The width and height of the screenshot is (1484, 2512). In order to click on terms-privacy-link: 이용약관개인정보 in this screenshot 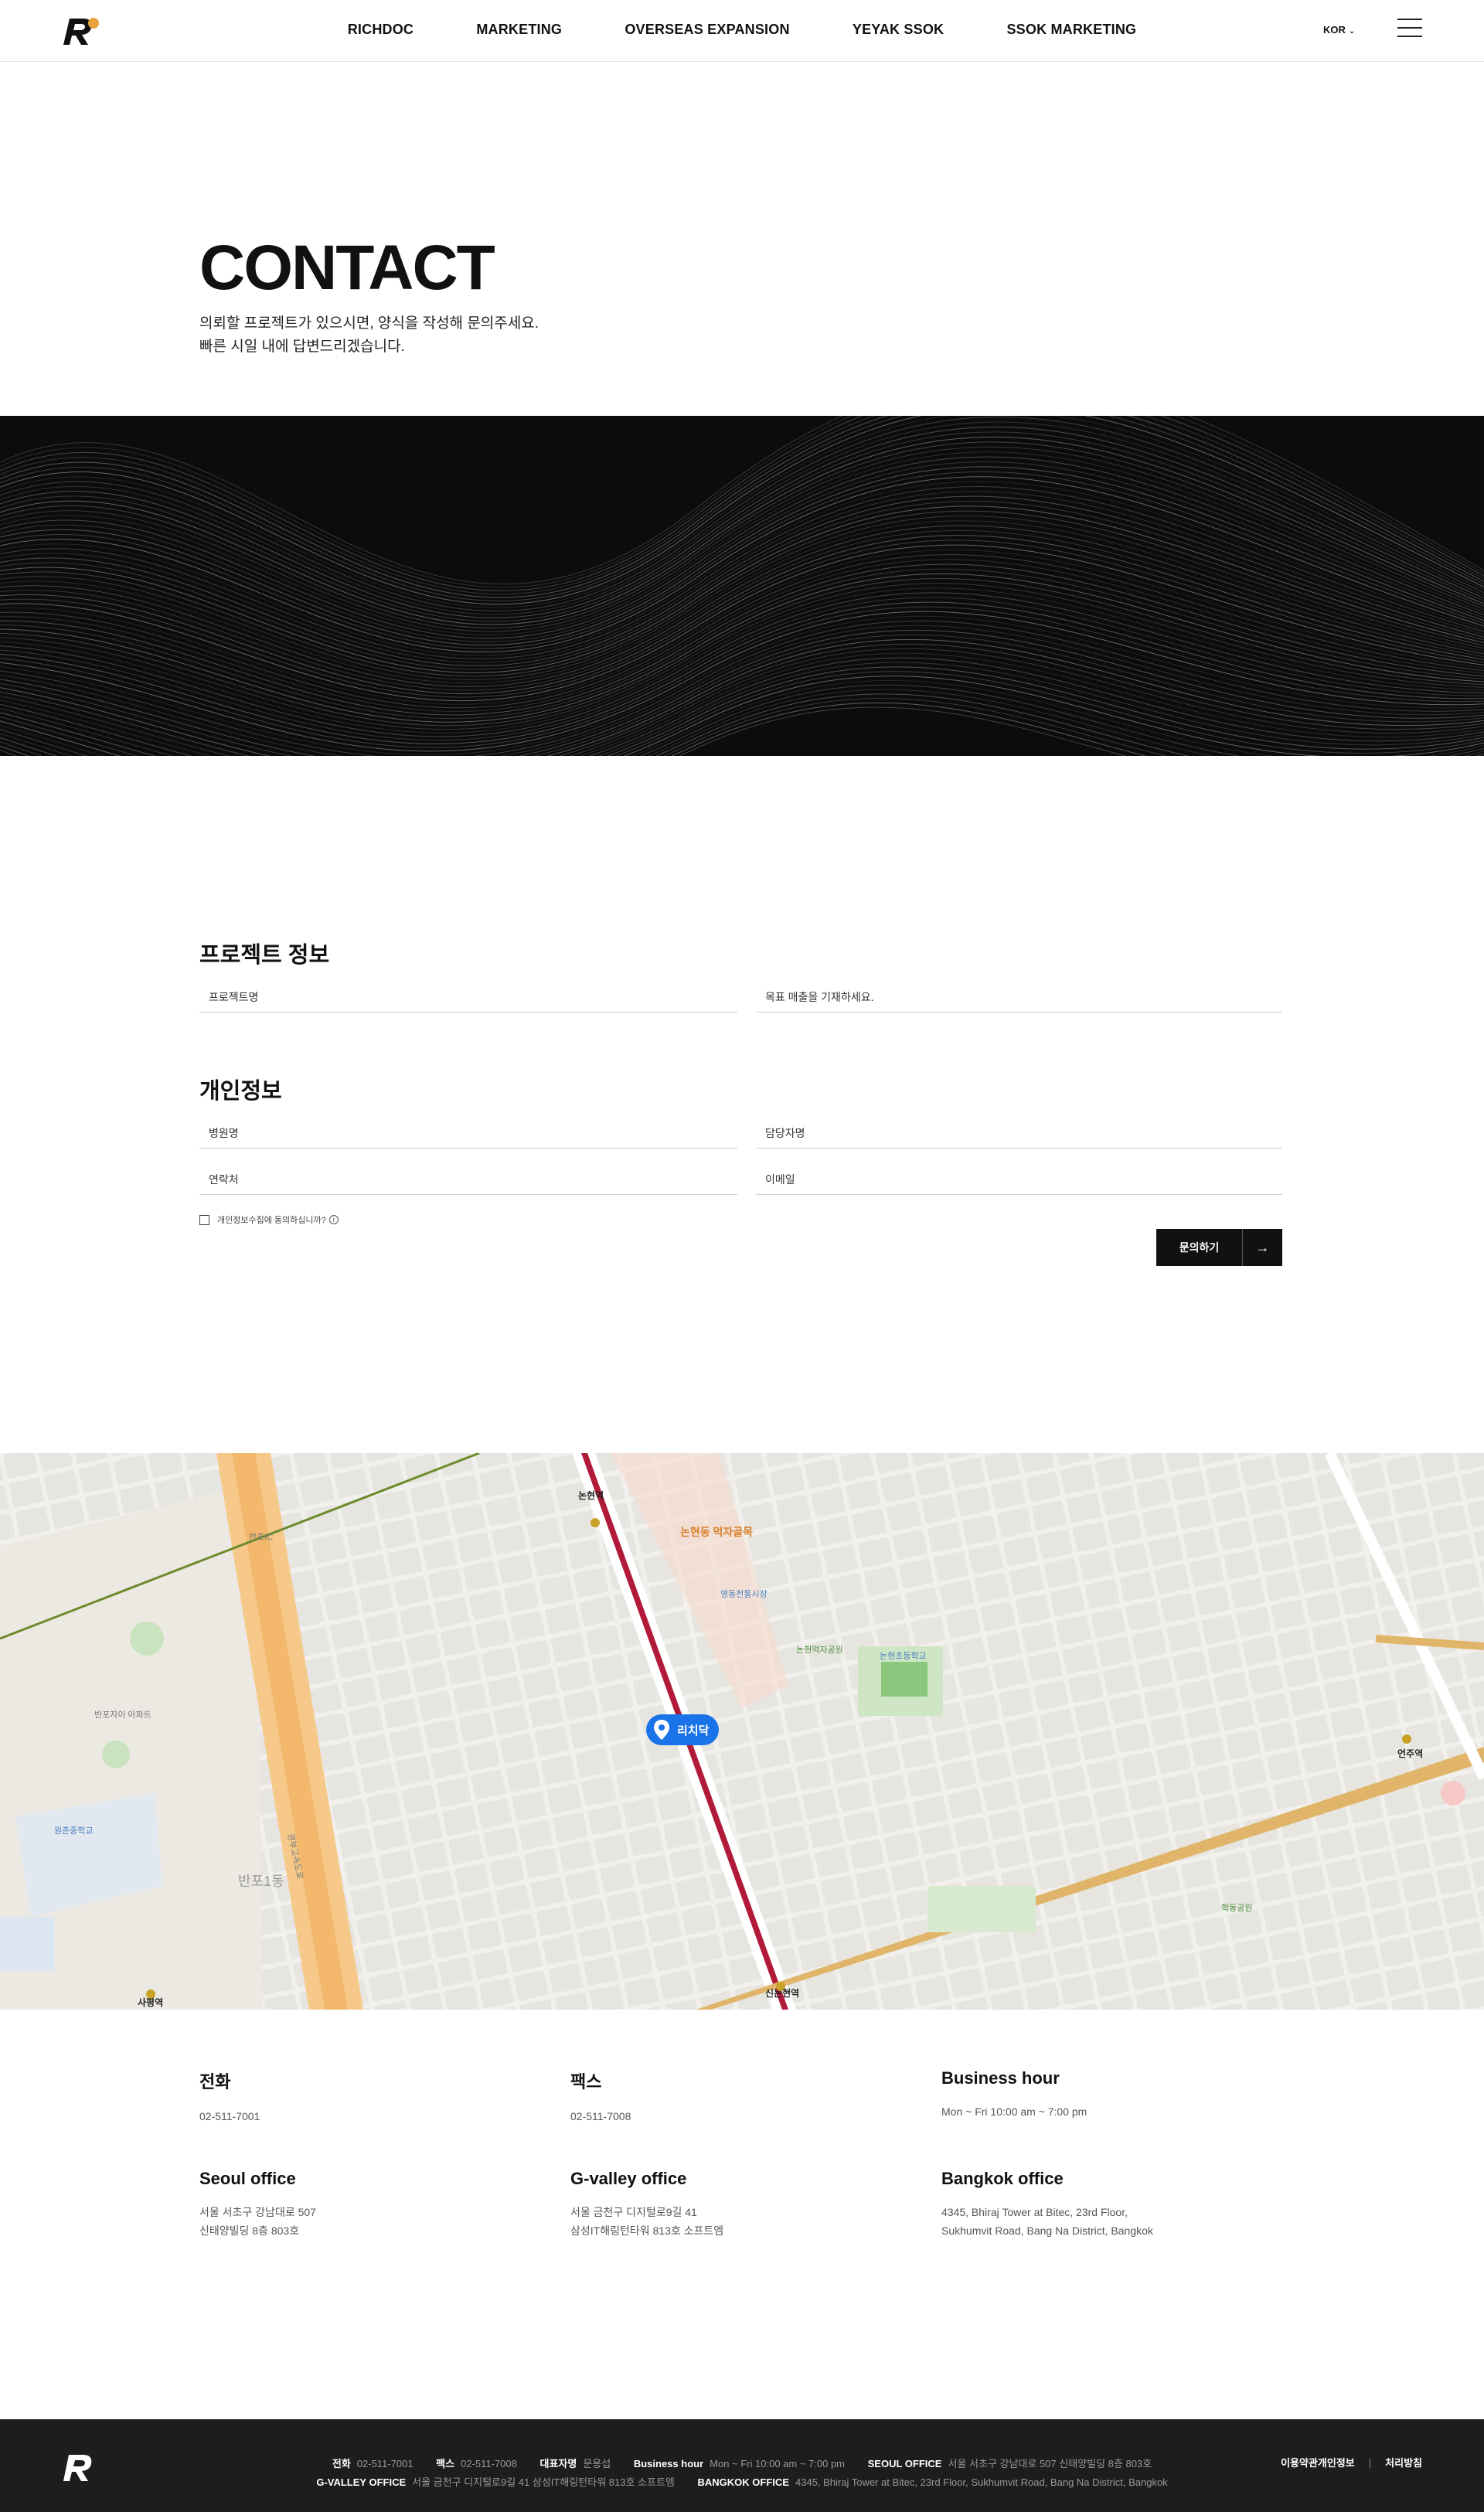, I will do `click(1318, 2463)`.